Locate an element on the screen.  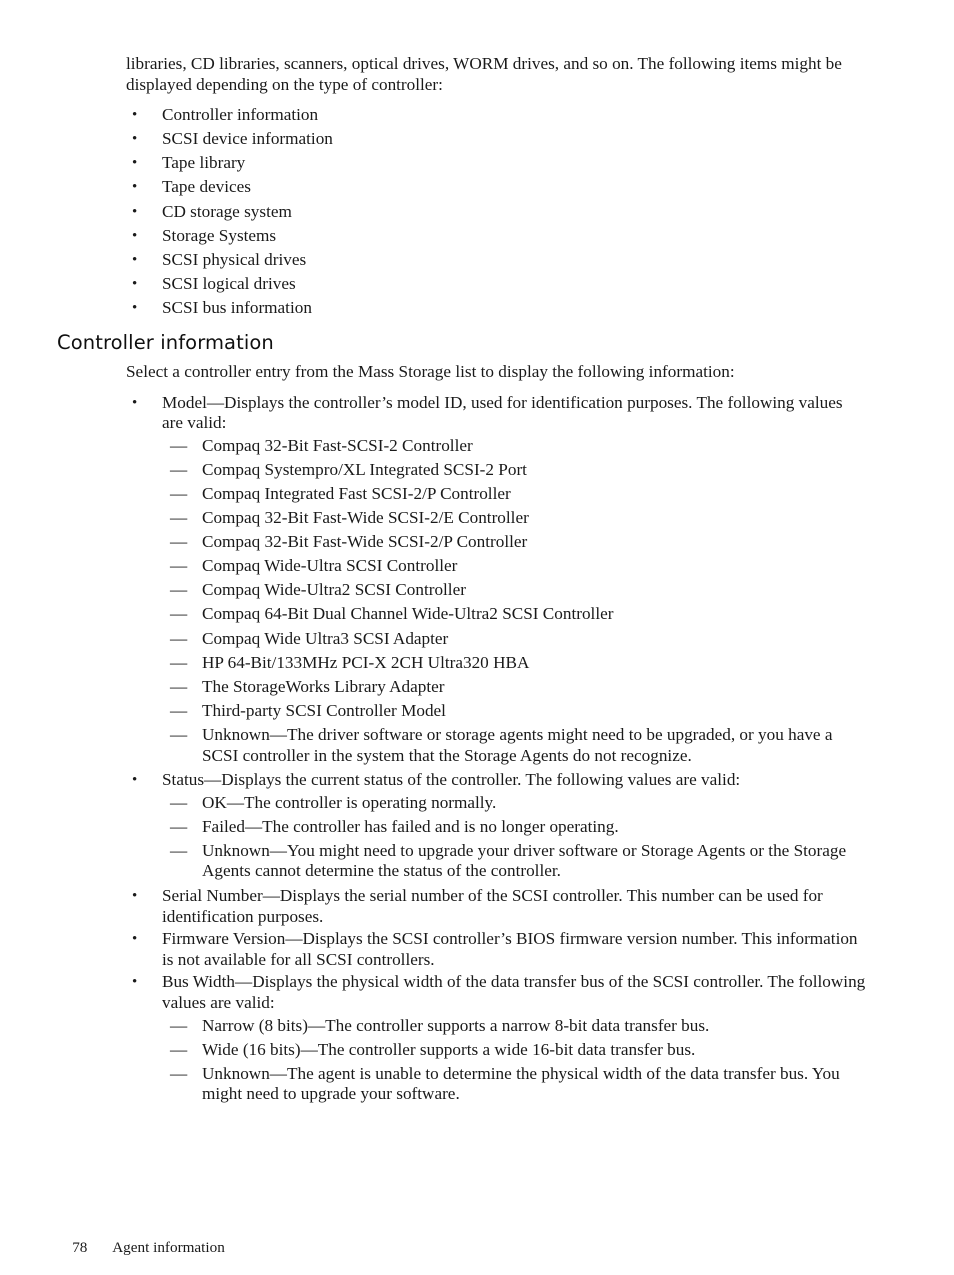
list-item-label: Controller information is located at coordinates (240, 115).